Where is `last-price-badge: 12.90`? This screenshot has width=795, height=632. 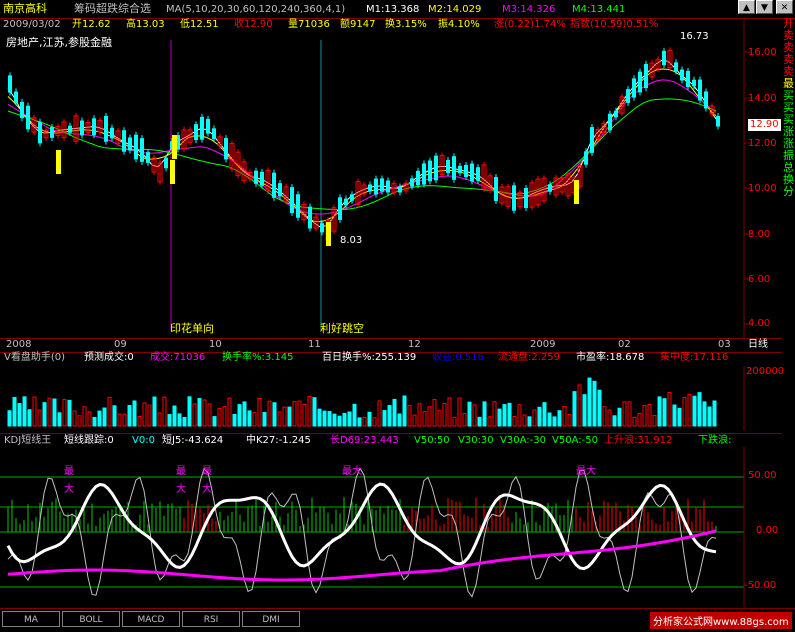 last-price-badge: 12.90 is located at coordinates (764, 125).